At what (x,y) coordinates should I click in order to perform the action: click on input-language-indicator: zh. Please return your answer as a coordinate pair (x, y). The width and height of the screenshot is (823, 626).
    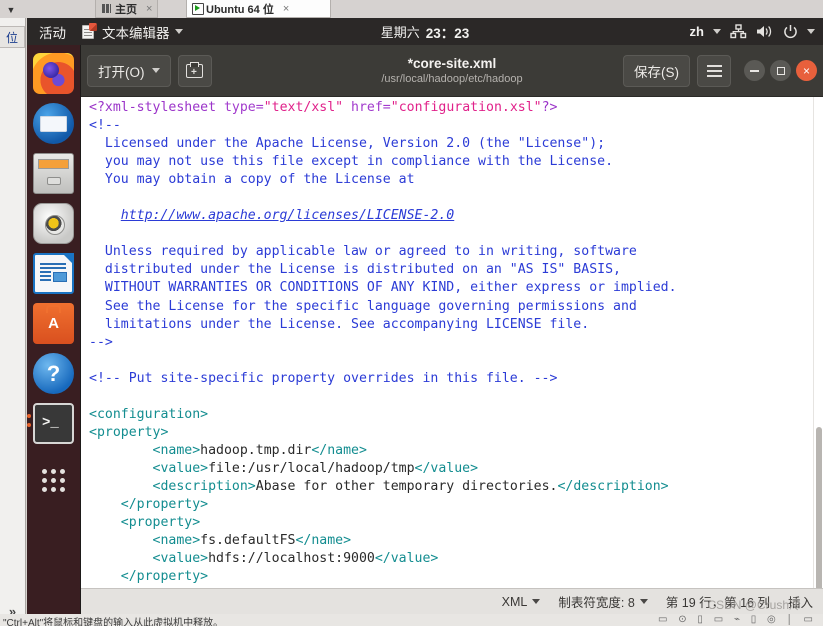
    Looking at the image, I should click on (697, 31).